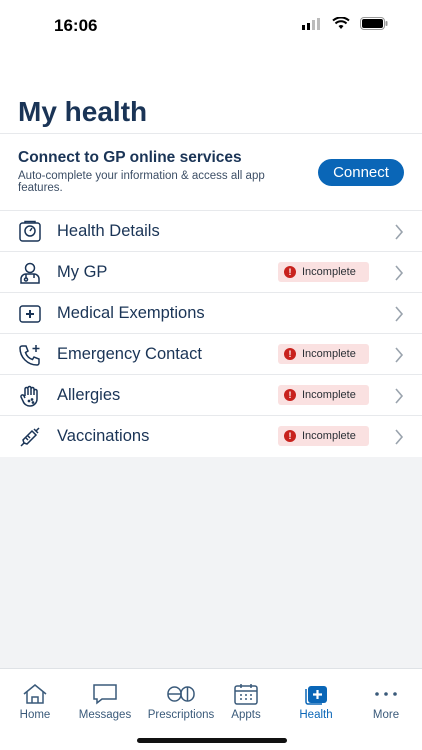 The width and height of the screenshot is (422, 750). I want to click on syringe-icon, so click(30, 437).